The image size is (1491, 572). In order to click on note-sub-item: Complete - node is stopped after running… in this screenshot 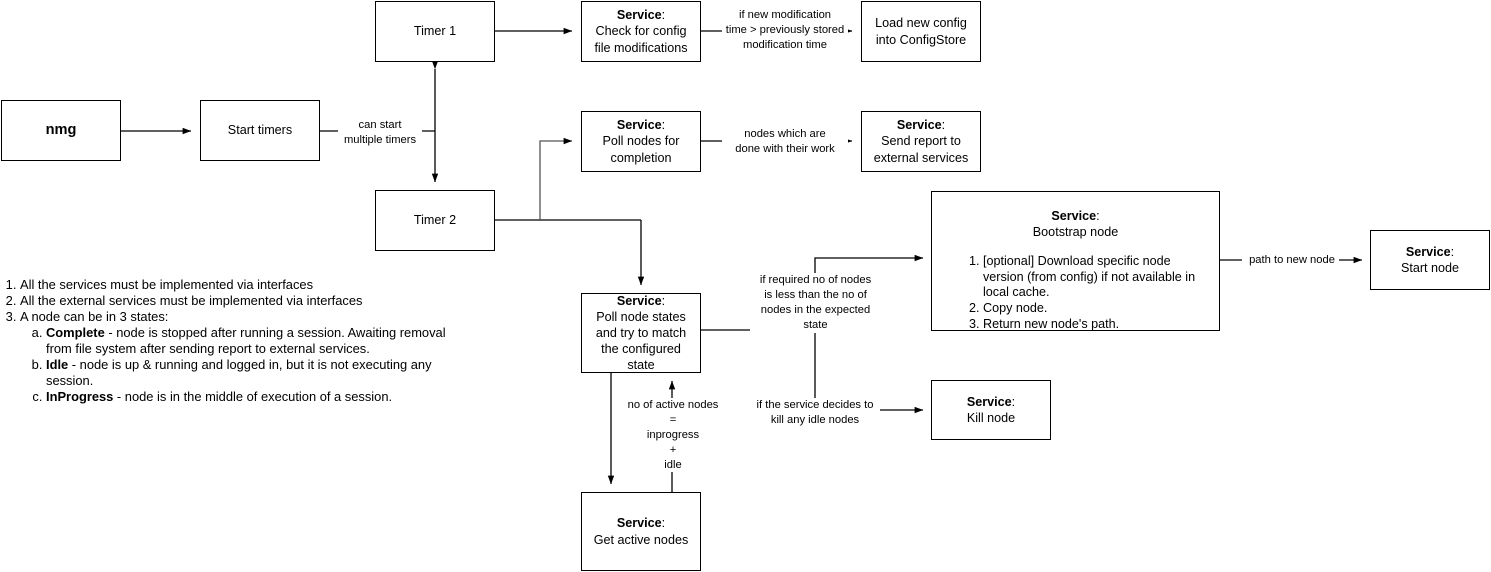, I will do `click(259, 341)`.